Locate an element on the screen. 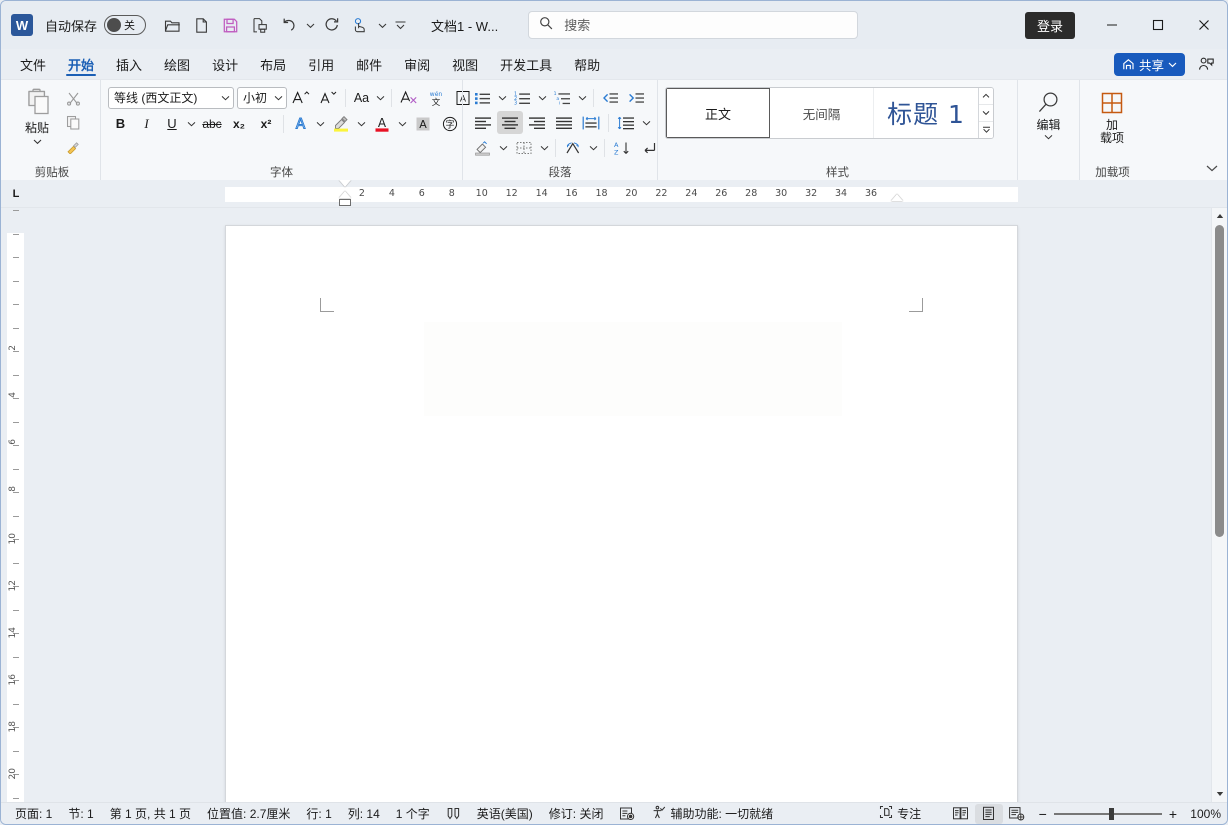  multilevel-list-button: 1 a i is located at coordinates (562, 97).